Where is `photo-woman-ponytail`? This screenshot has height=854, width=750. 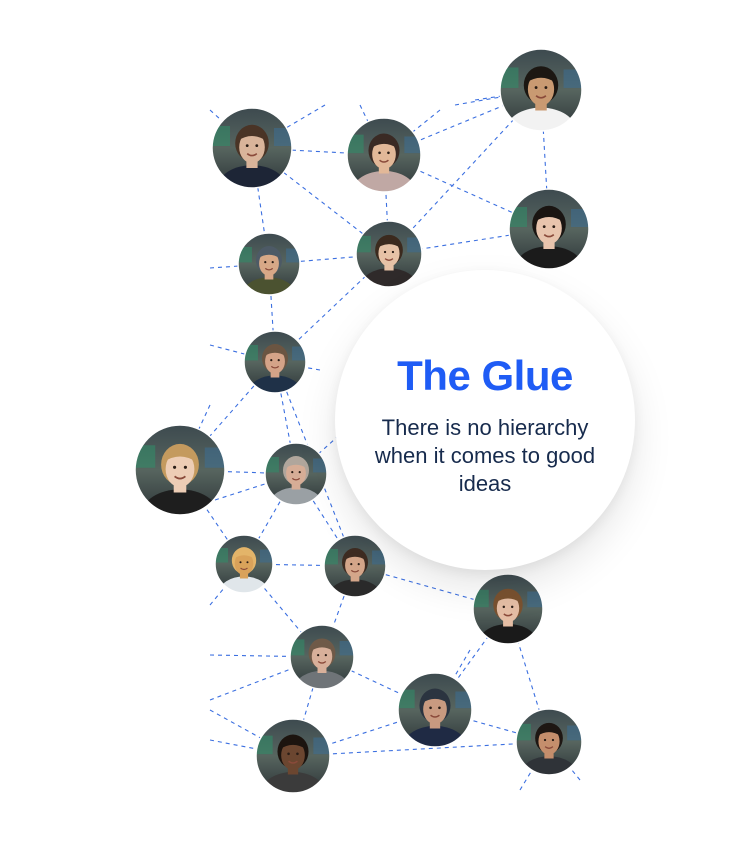
photo-woman-ponytail is located at coordinates (508, 609).